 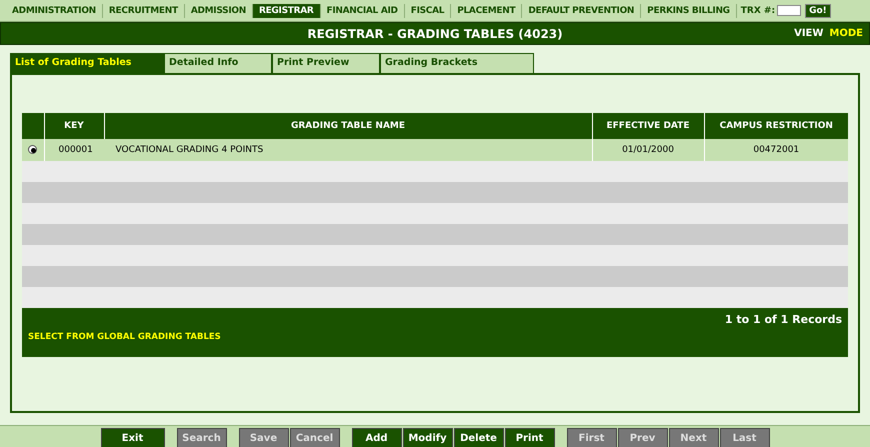 What do you see at coordinates (326, 63) in the screenshot?
I see `tab: Print Preview` at bounding box center [326, 63].